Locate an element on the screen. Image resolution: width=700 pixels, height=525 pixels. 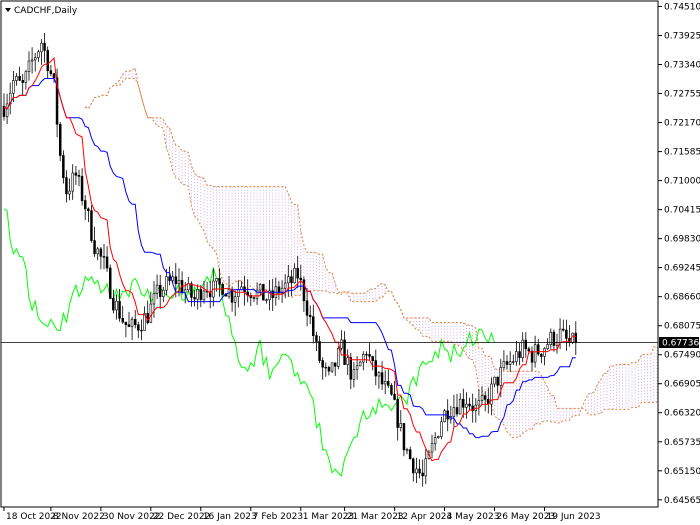
y-tick-label: 0.71585 is located at coordinates (682, 153).